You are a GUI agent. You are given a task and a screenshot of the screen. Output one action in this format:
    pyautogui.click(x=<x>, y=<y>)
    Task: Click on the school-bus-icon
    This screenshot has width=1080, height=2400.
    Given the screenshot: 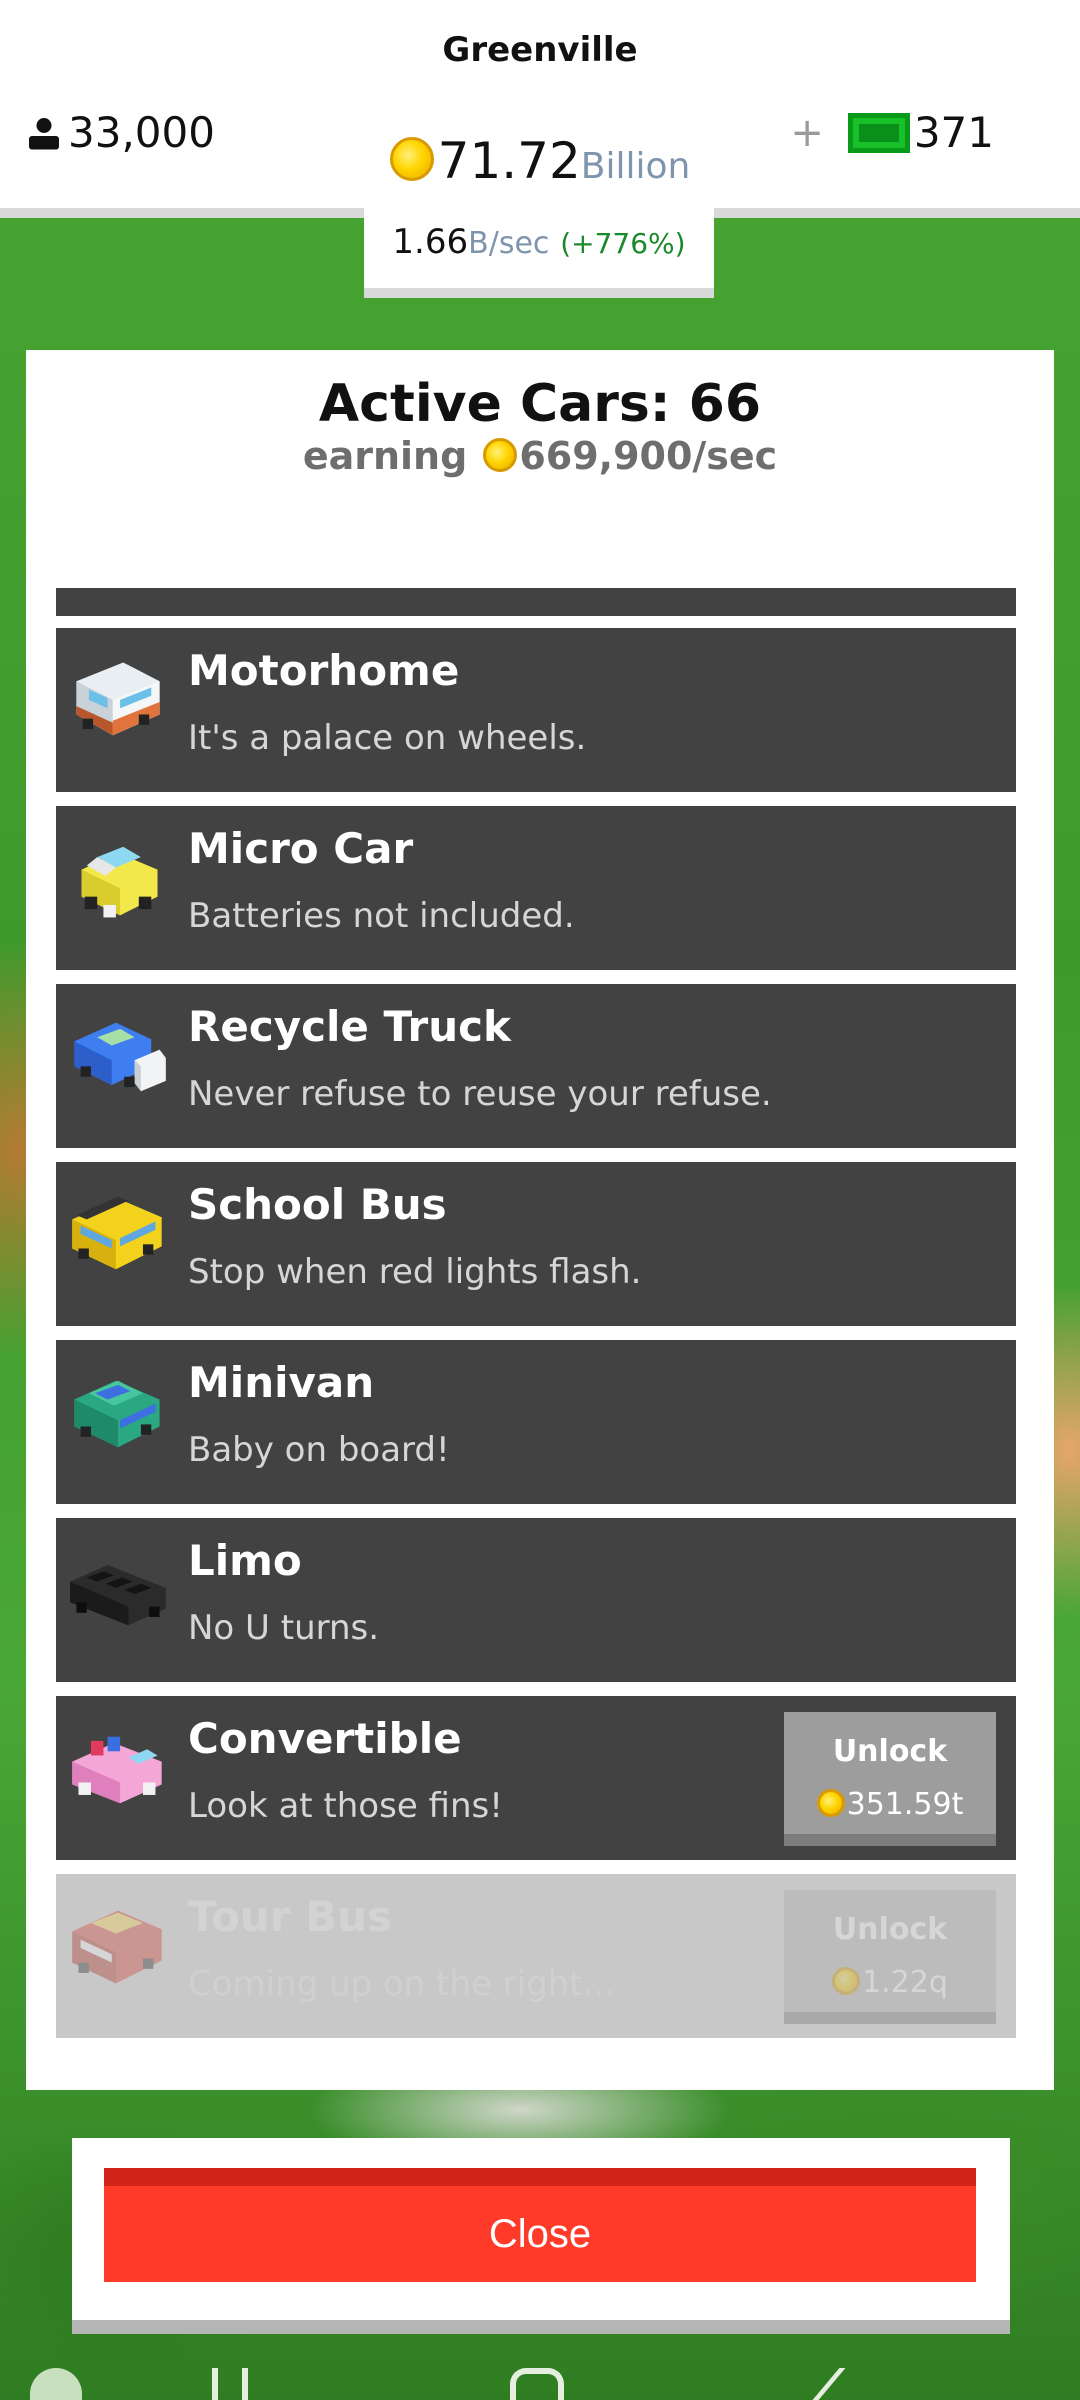 What is the action you would take?
    pyautogui.click(x=117, y=1233)
    